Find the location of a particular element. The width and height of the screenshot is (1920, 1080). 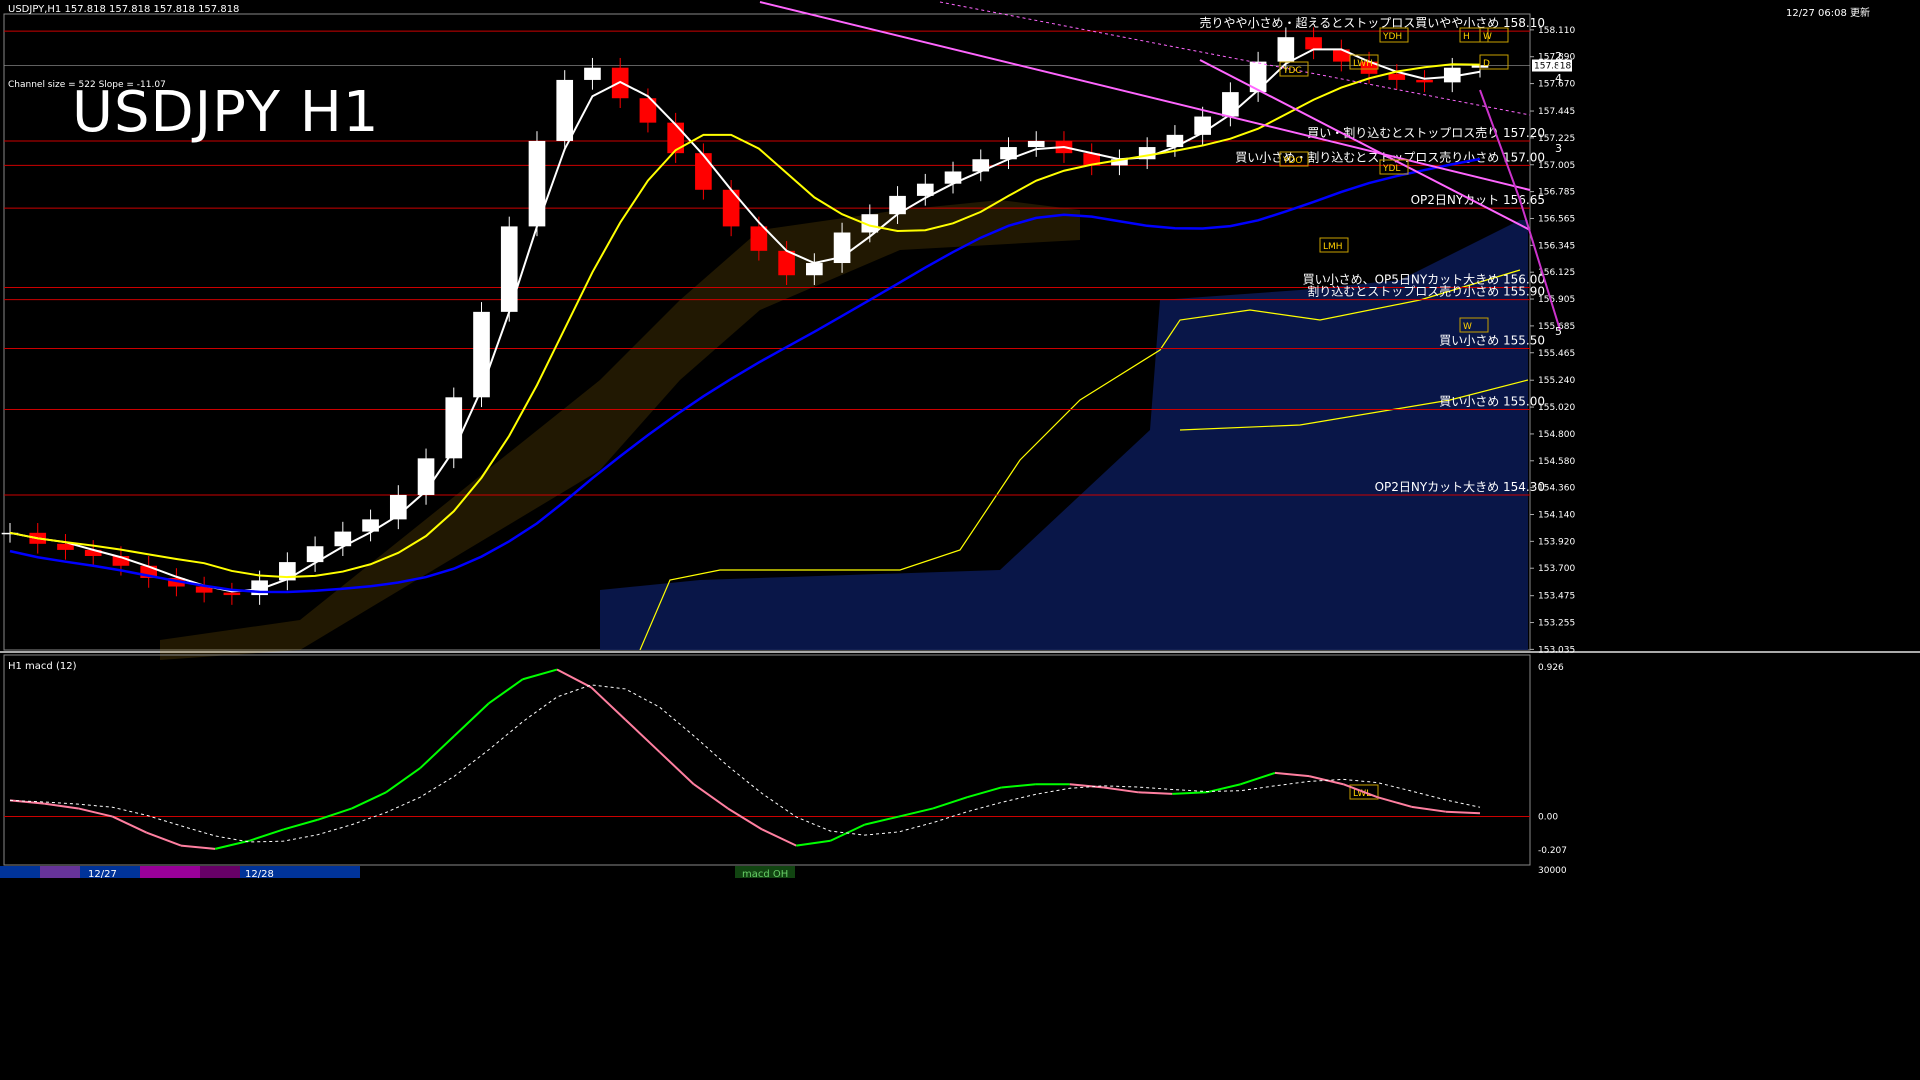

level-label: 買い小さめ 155.00 is located at coordinates (1492, 402).